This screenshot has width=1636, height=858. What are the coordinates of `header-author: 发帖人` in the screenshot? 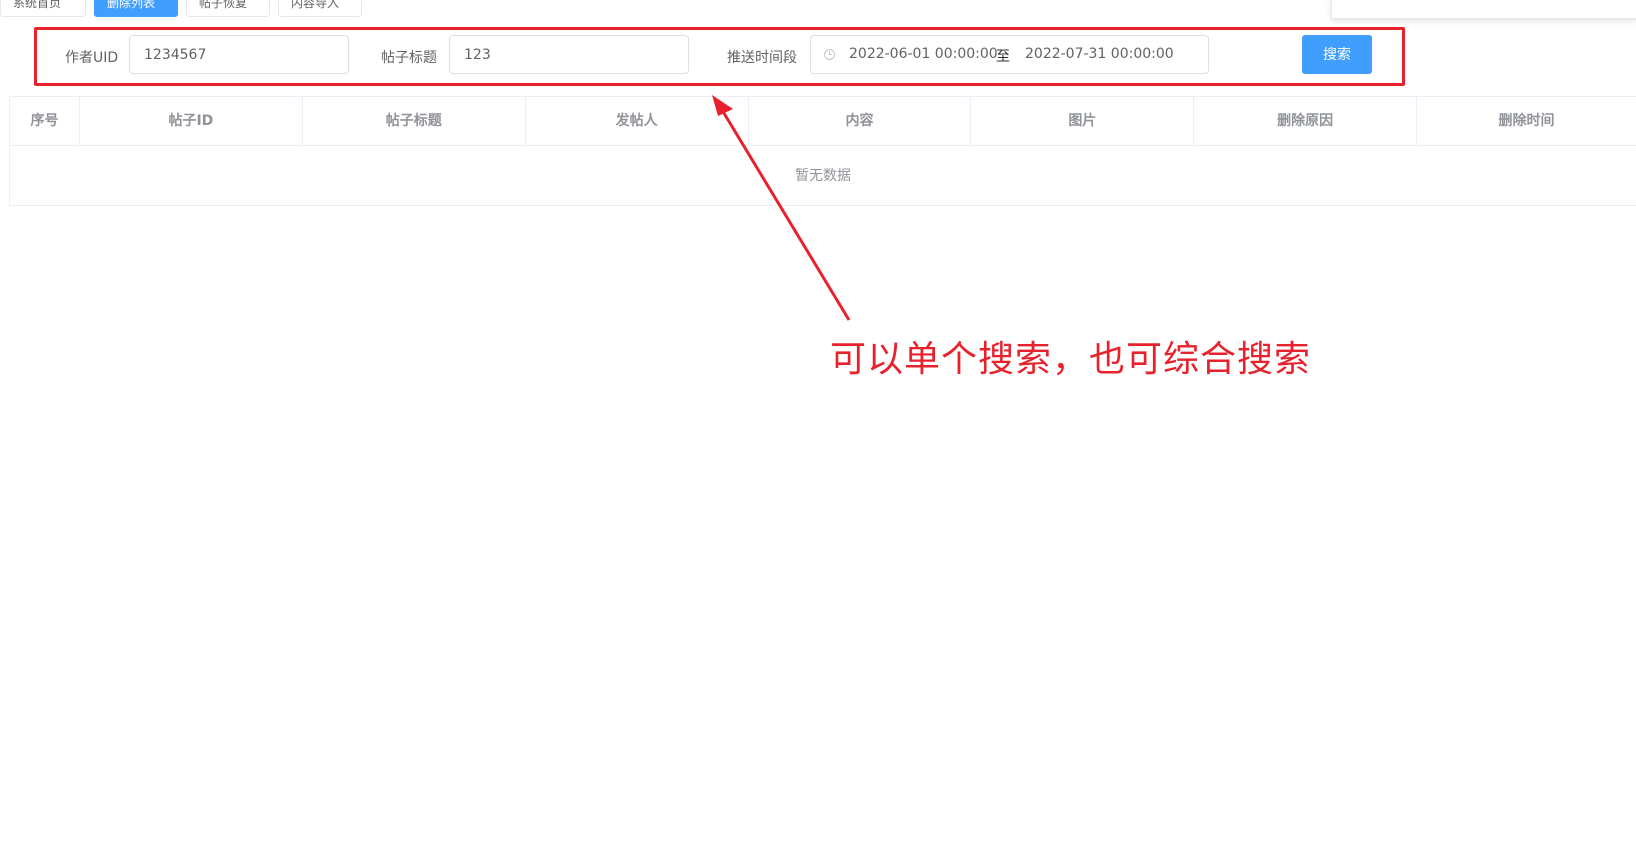 It's located at (637, 121).